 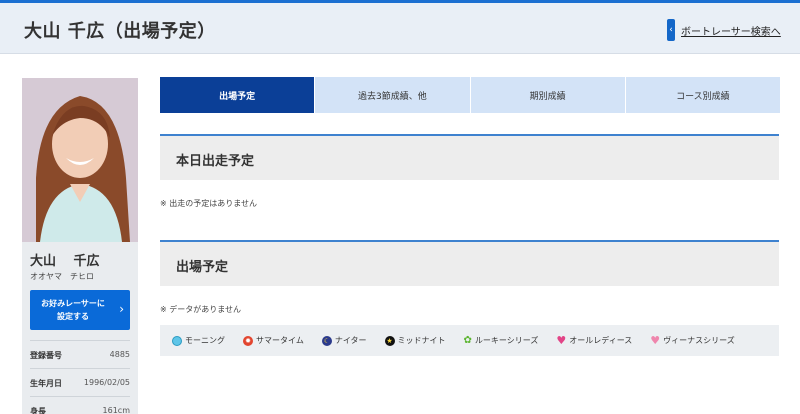 I want to click on racer-photo, so click(x=80, y=160).